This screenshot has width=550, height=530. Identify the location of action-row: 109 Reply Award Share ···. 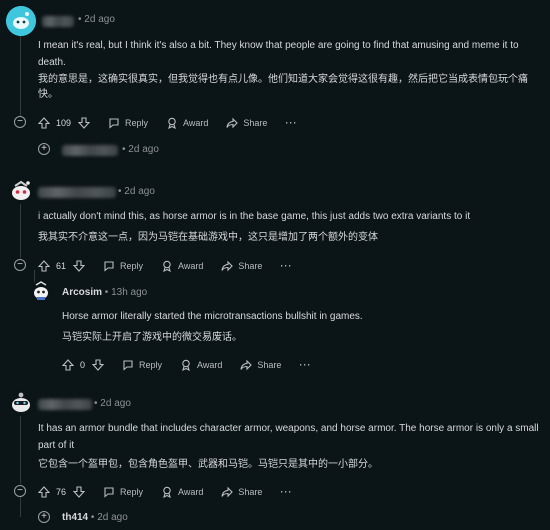
(167, 123).